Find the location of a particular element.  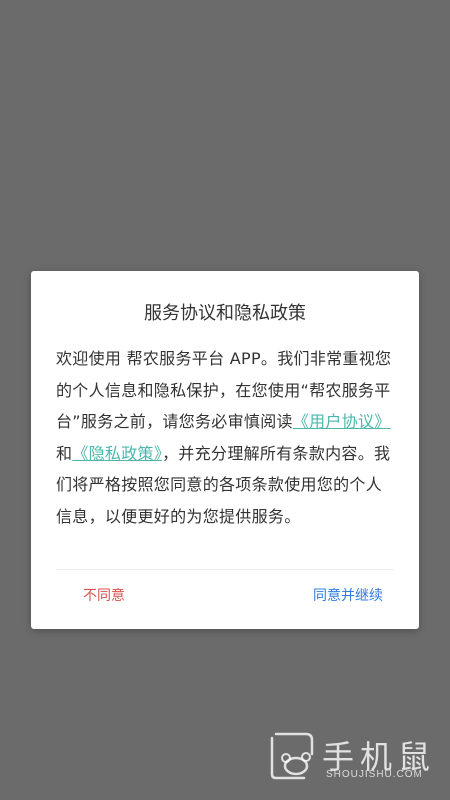

privacy-policy-link: 《隐私政策》 is located at coordinates (117, 453).